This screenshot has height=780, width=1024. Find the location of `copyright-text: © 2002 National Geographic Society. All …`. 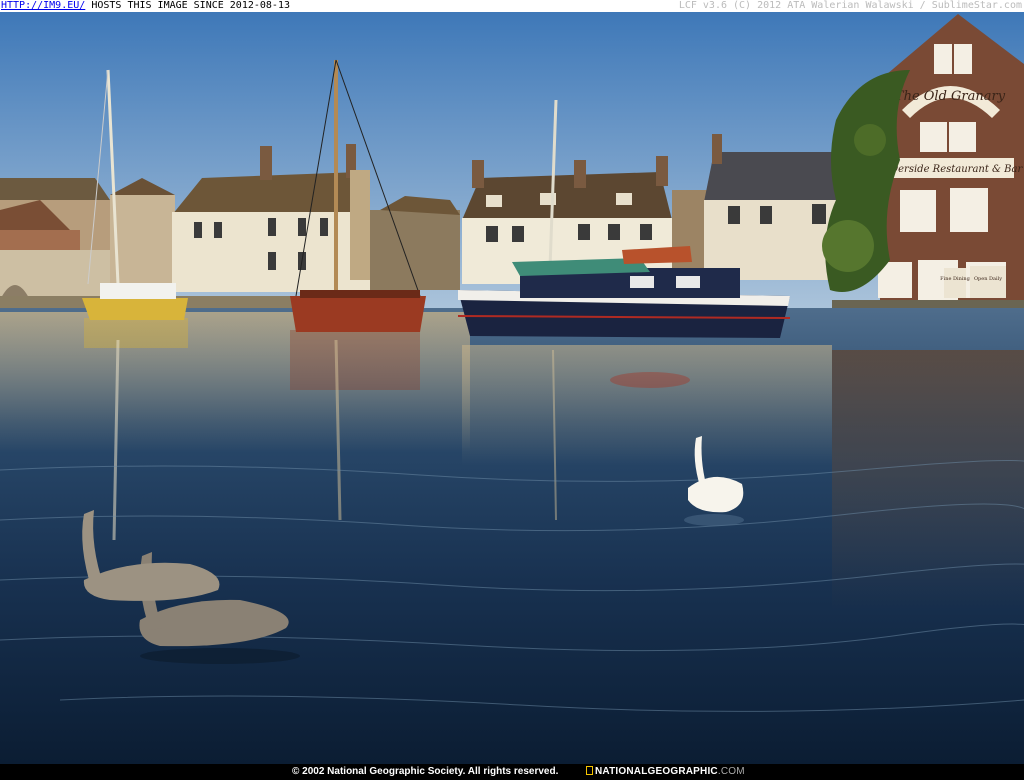

copyright-text: © 2002 National Geographic Society. All … is located at coordinates (425, 771).